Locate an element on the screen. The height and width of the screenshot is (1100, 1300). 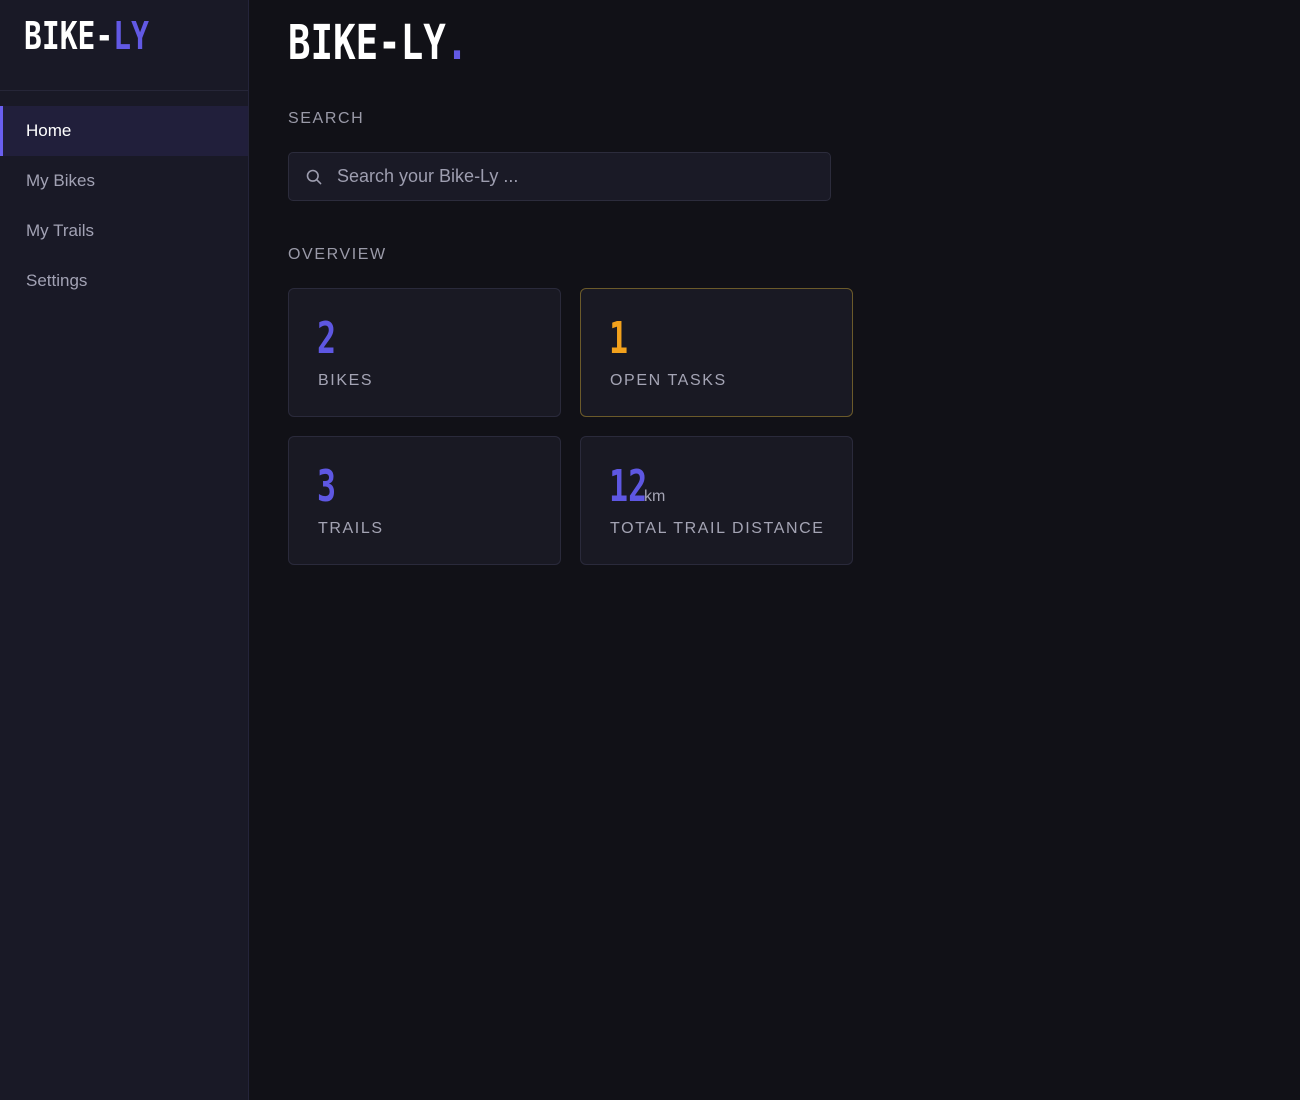
search-icon is located at coordinates (314, 177).